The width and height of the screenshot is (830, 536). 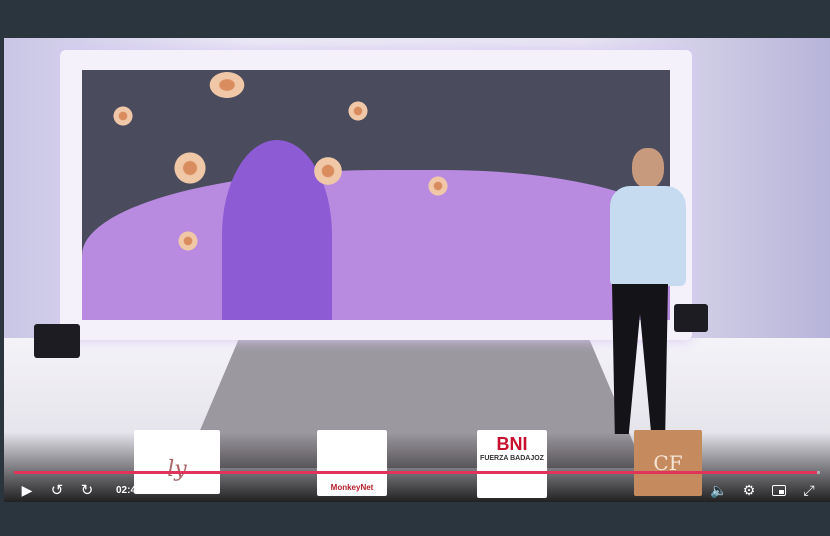 I want to click on current-time: 02:46:42, so click(x=136, y=490).